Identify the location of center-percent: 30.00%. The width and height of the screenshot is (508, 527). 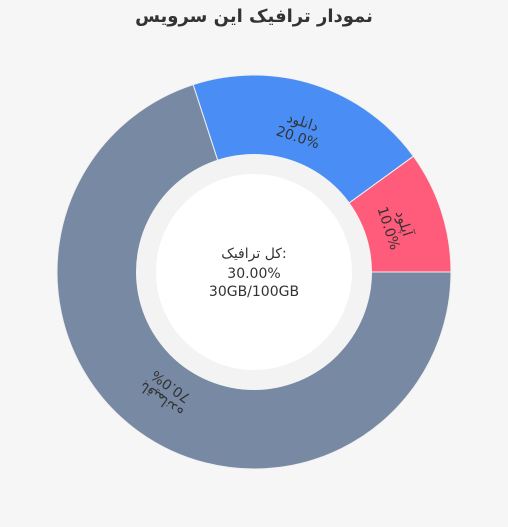
(253, 274).